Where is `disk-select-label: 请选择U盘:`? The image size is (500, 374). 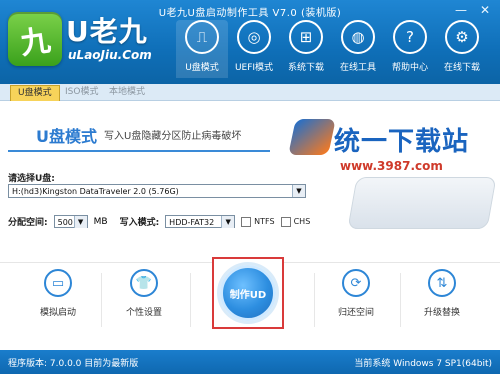
disk-select-label: 请选择U盘: is located at coordinates (31, 179).